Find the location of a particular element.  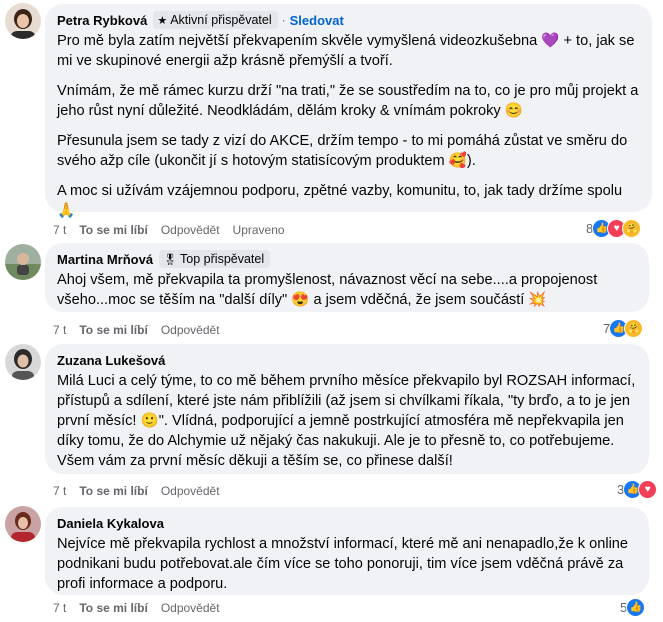

author-name: Daniela Kykalova is located at coordinates (110, 523).